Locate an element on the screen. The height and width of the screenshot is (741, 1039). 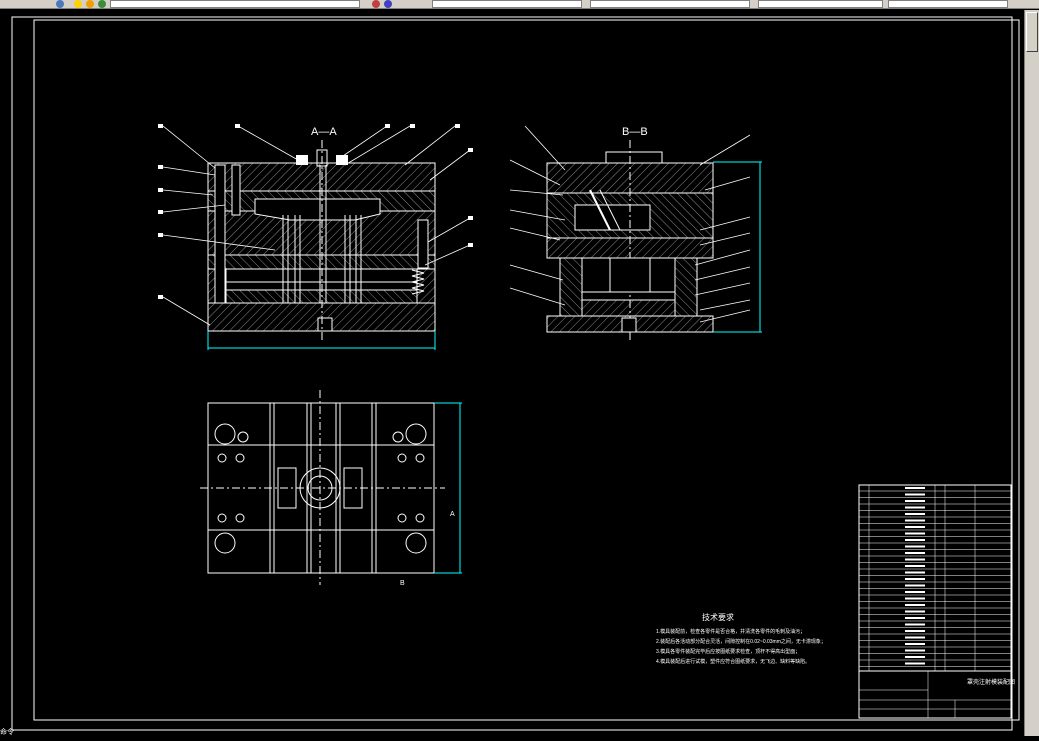
vertical-scrollbar is located at coordinates (1031, 373).